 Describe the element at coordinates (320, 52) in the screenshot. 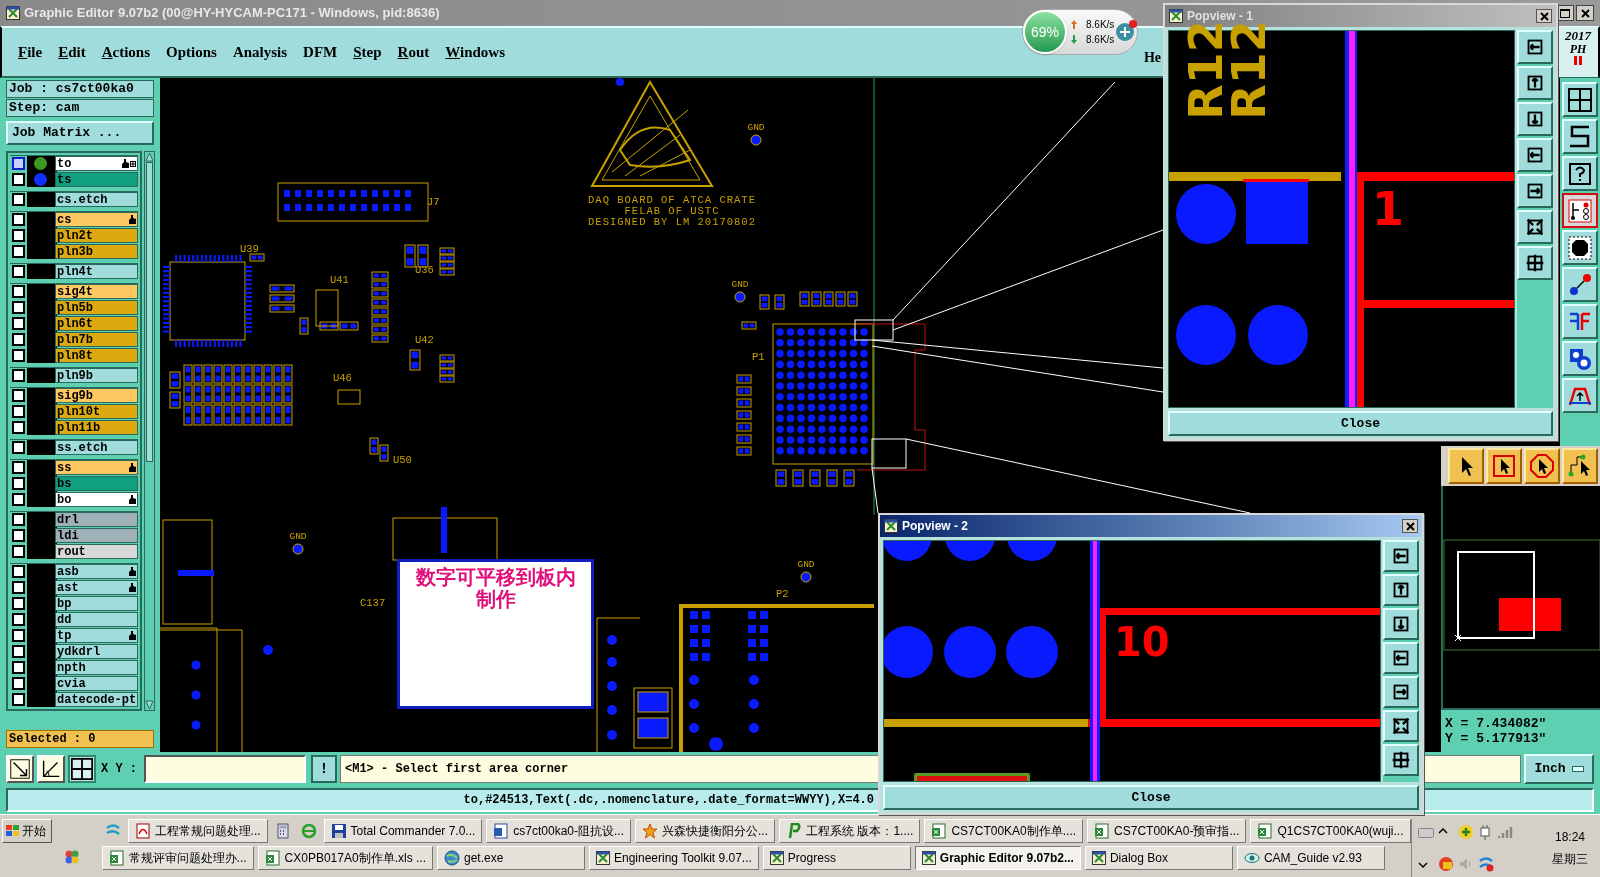

I see `menu-item: DFM` at that location.